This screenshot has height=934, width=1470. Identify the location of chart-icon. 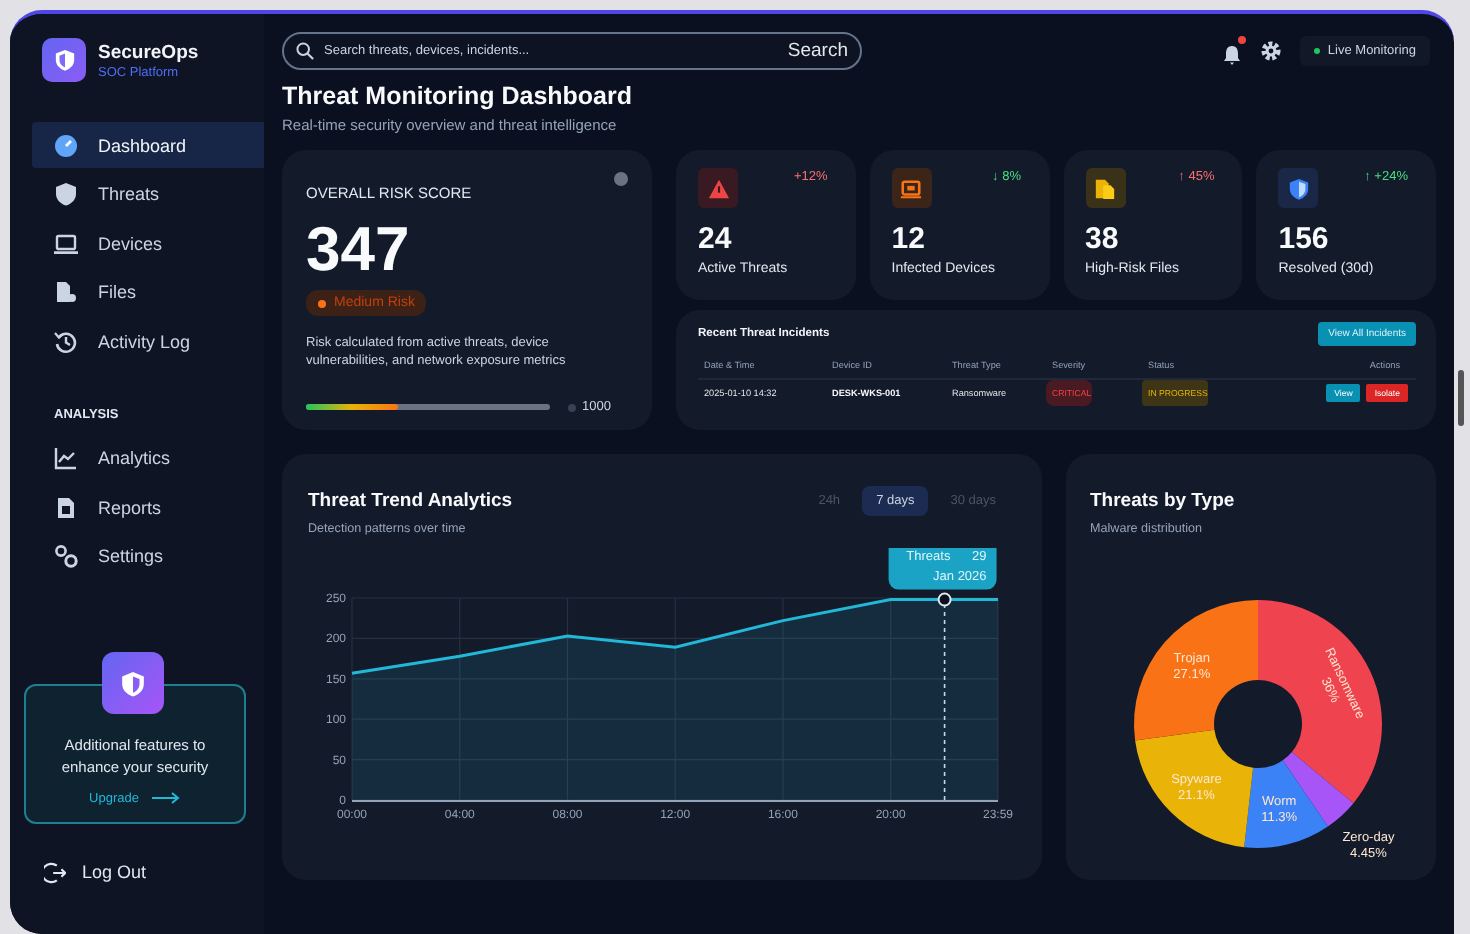
(66, 458).